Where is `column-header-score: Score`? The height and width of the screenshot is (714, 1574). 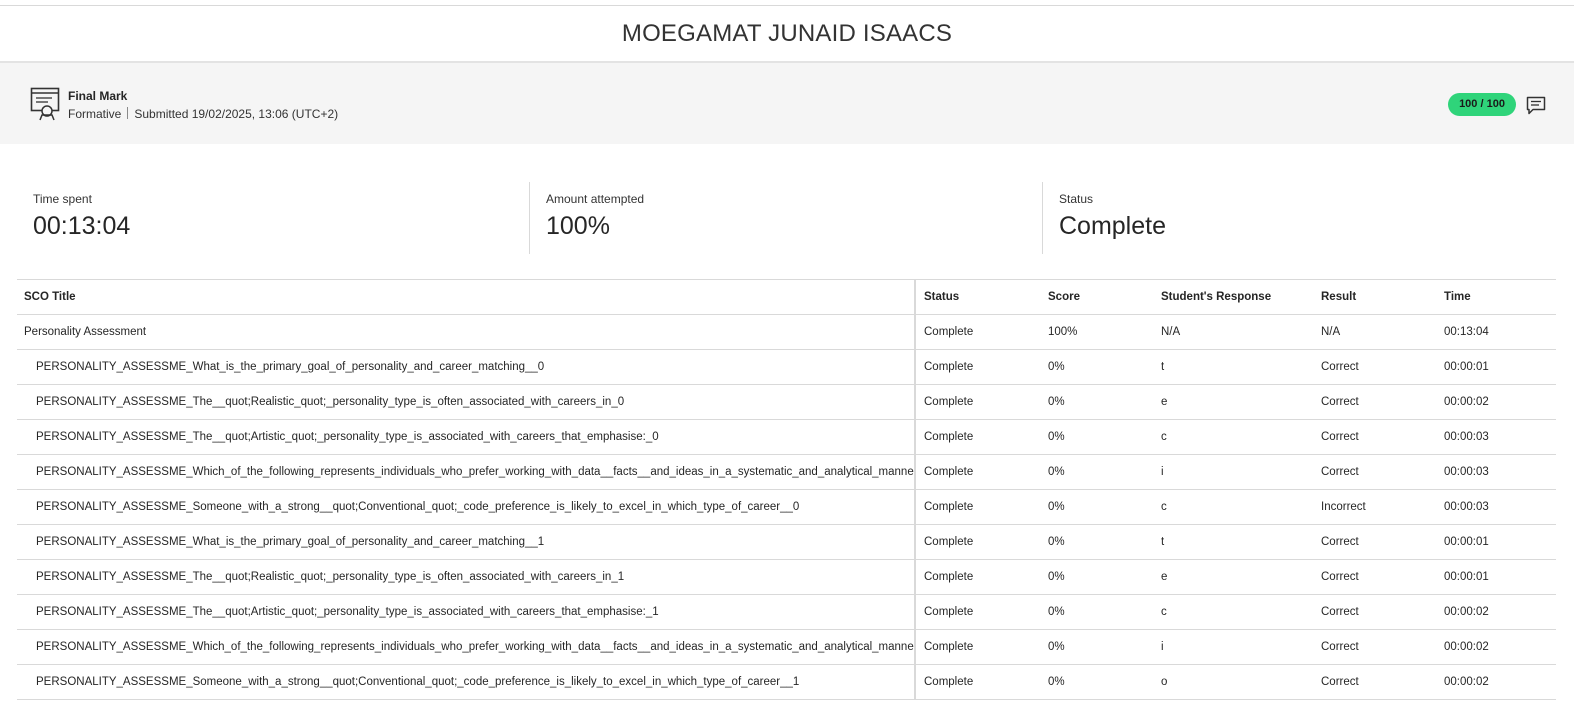 column-header-score: Score is located at coordinates (1096, 297).